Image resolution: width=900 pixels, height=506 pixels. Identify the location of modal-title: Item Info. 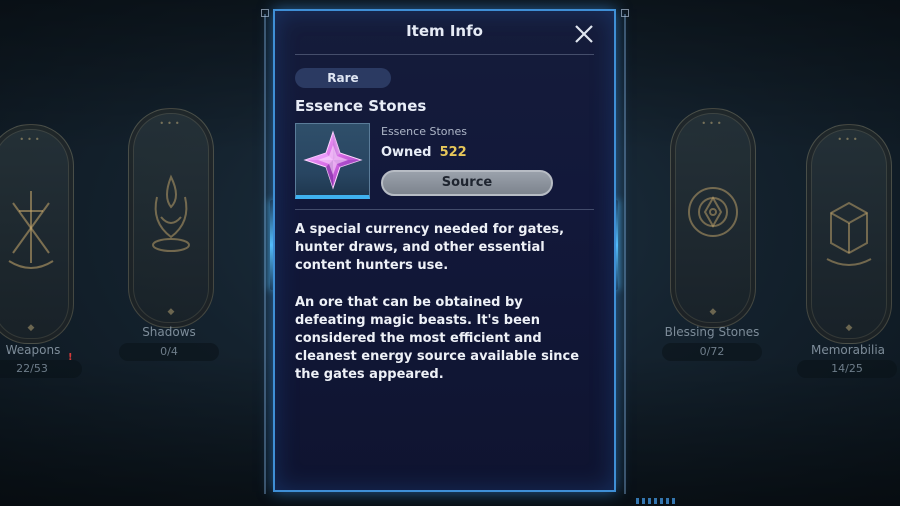
(444, 31).